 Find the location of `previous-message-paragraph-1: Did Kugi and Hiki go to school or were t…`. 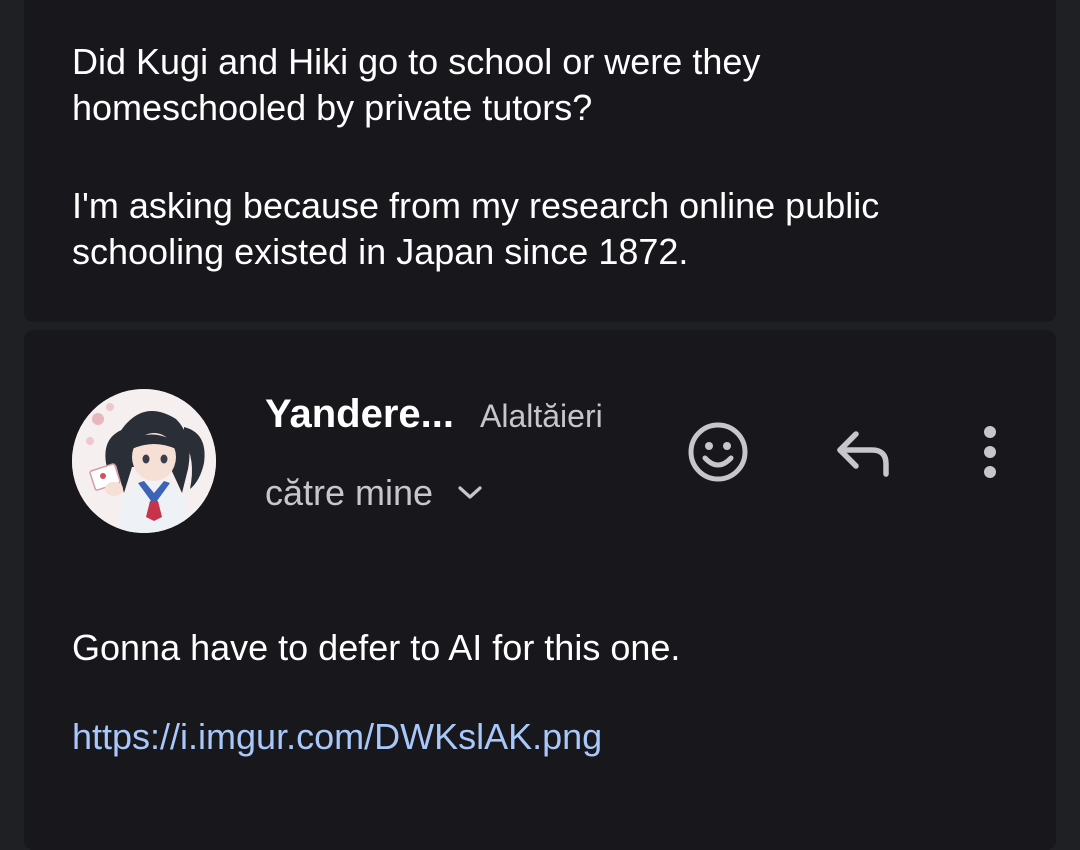

previous-message-paragraph-1: Did Kugi and Hiki go to school or were t… is located at coordinates (416, 84).